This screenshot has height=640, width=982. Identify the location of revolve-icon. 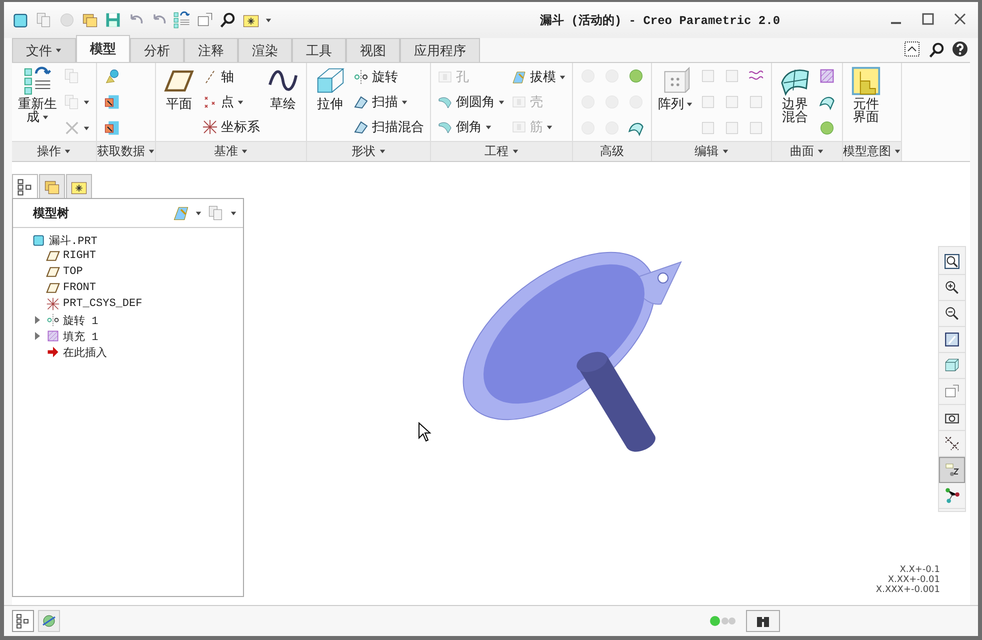
(361, 77).